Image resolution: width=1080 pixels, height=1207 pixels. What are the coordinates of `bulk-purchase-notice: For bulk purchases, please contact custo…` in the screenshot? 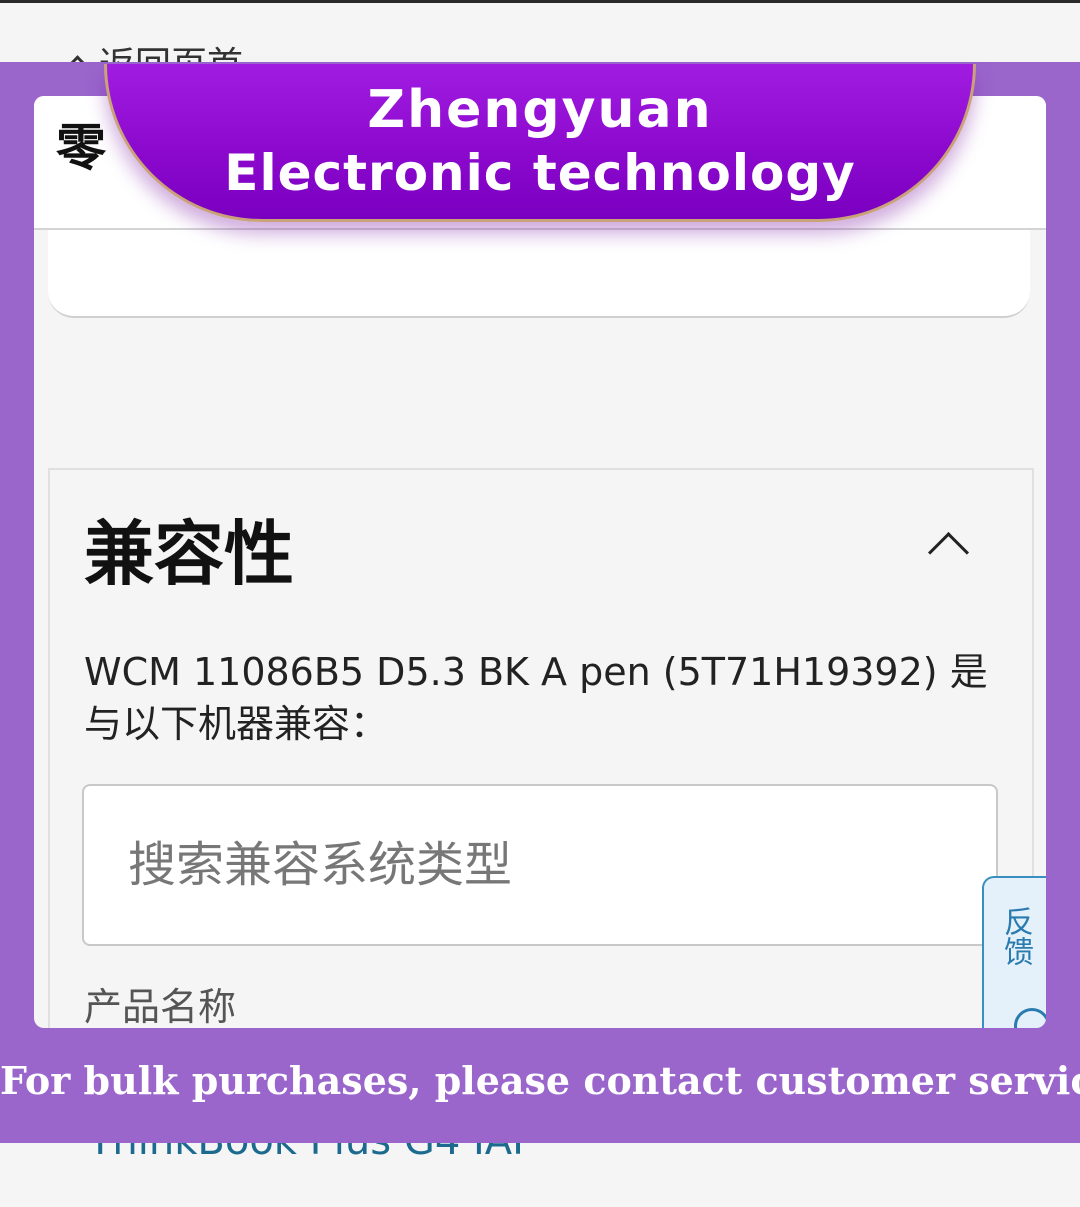 It's located at (540, 1080).